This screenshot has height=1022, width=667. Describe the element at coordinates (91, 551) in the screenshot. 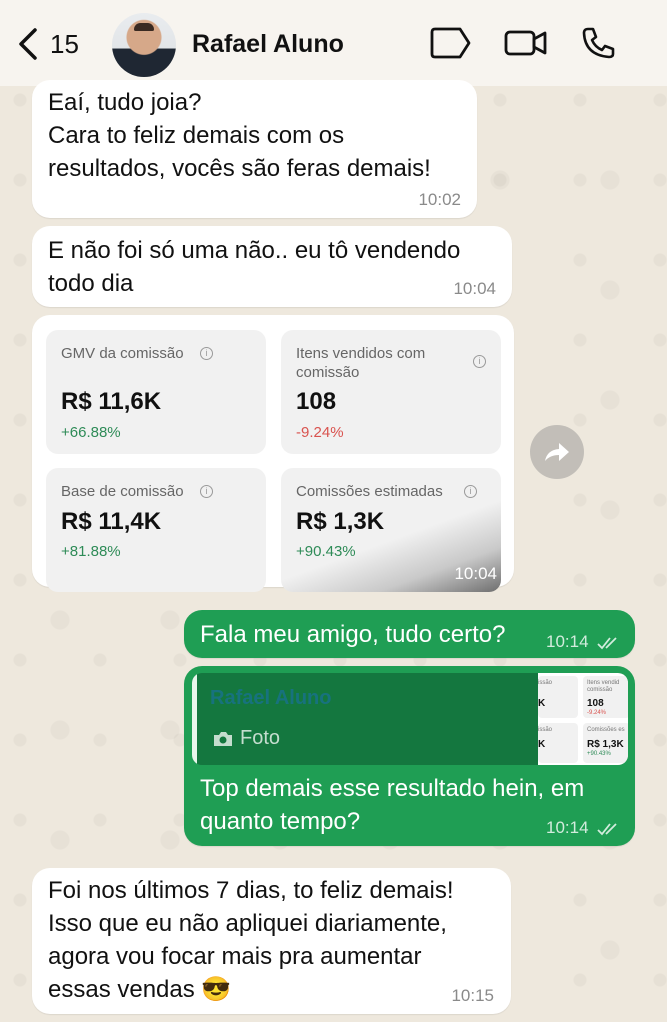

I see `stat-change: +81.88%` at that location.